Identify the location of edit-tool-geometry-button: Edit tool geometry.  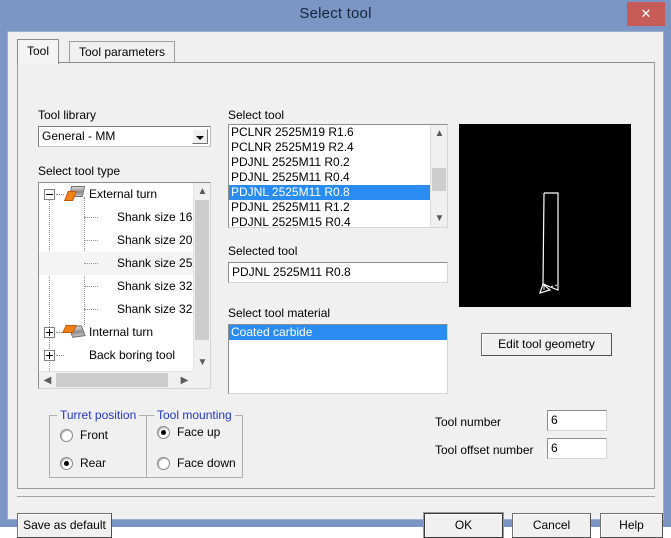
(546, 344).